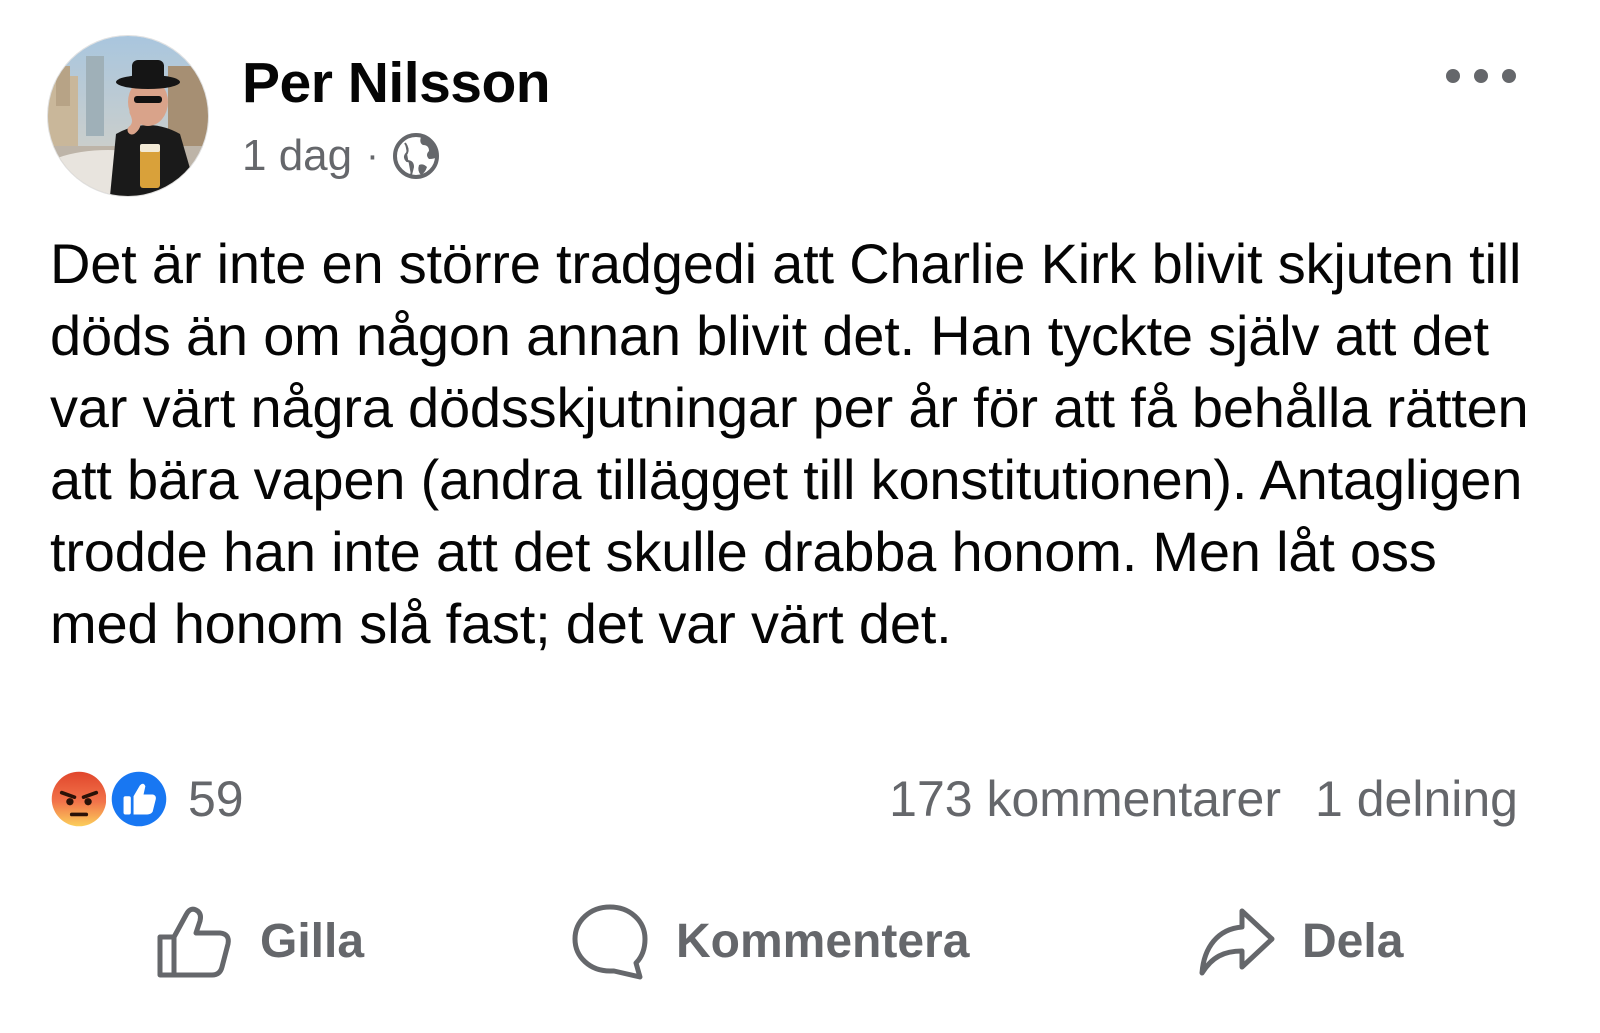  Describe the element at coordinates (1416, 799) in the screenshot. I see `share-count: 1 delning` at that location.